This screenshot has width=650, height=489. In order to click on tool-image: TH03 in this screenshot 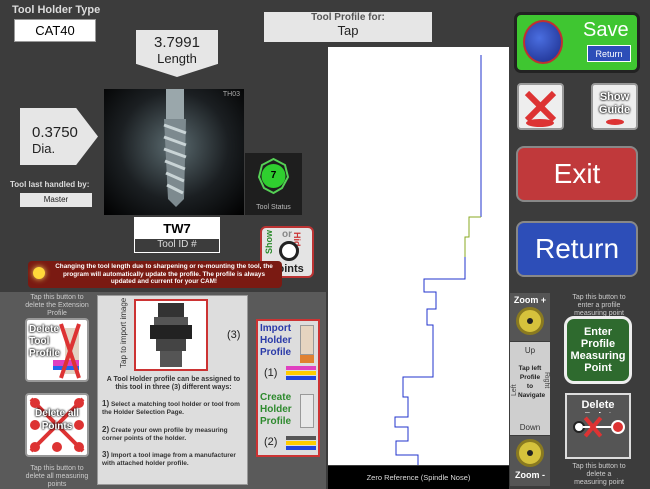, I will do `click(174, 152)`.